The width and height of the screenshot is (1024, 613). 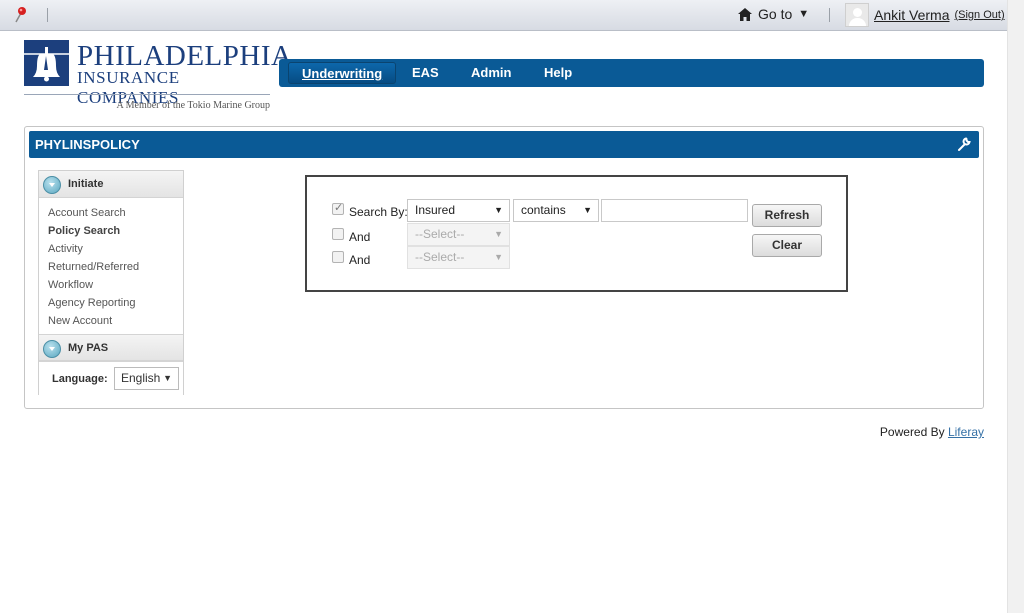 What do you see at coordinates (193, 105) in the screenshot?
I see `logo-tagline: A Member of the Tokio Marine Group` at bounding box center [193, 105].